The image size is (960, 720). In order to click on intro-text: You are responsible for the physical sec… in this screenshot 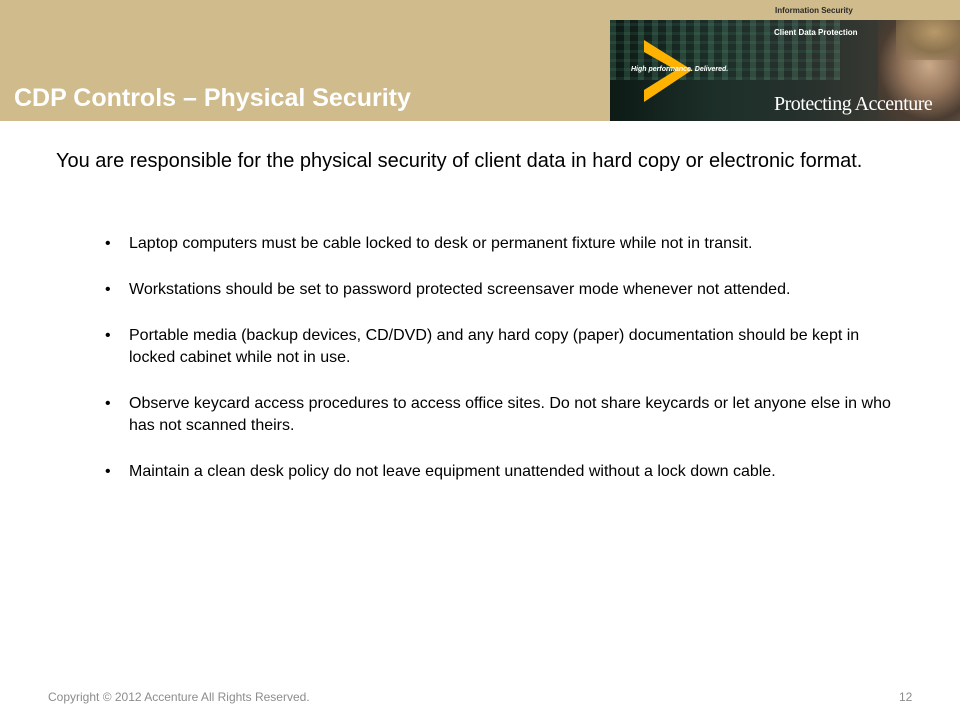, I will do `click(459, 161)`.